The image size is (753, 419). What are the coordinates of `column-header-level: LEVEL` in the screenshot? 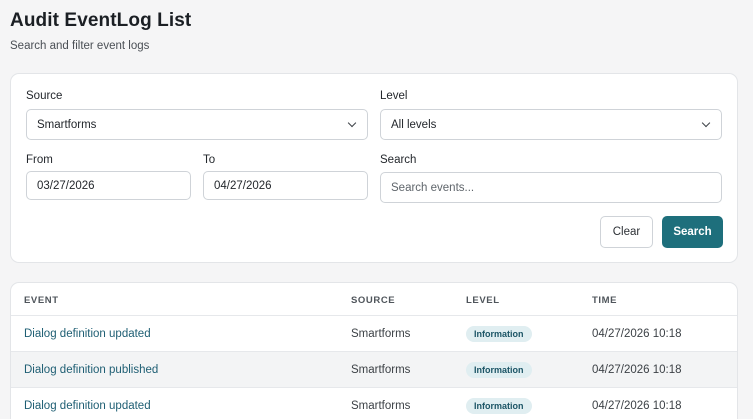 It's located at (483, 300).